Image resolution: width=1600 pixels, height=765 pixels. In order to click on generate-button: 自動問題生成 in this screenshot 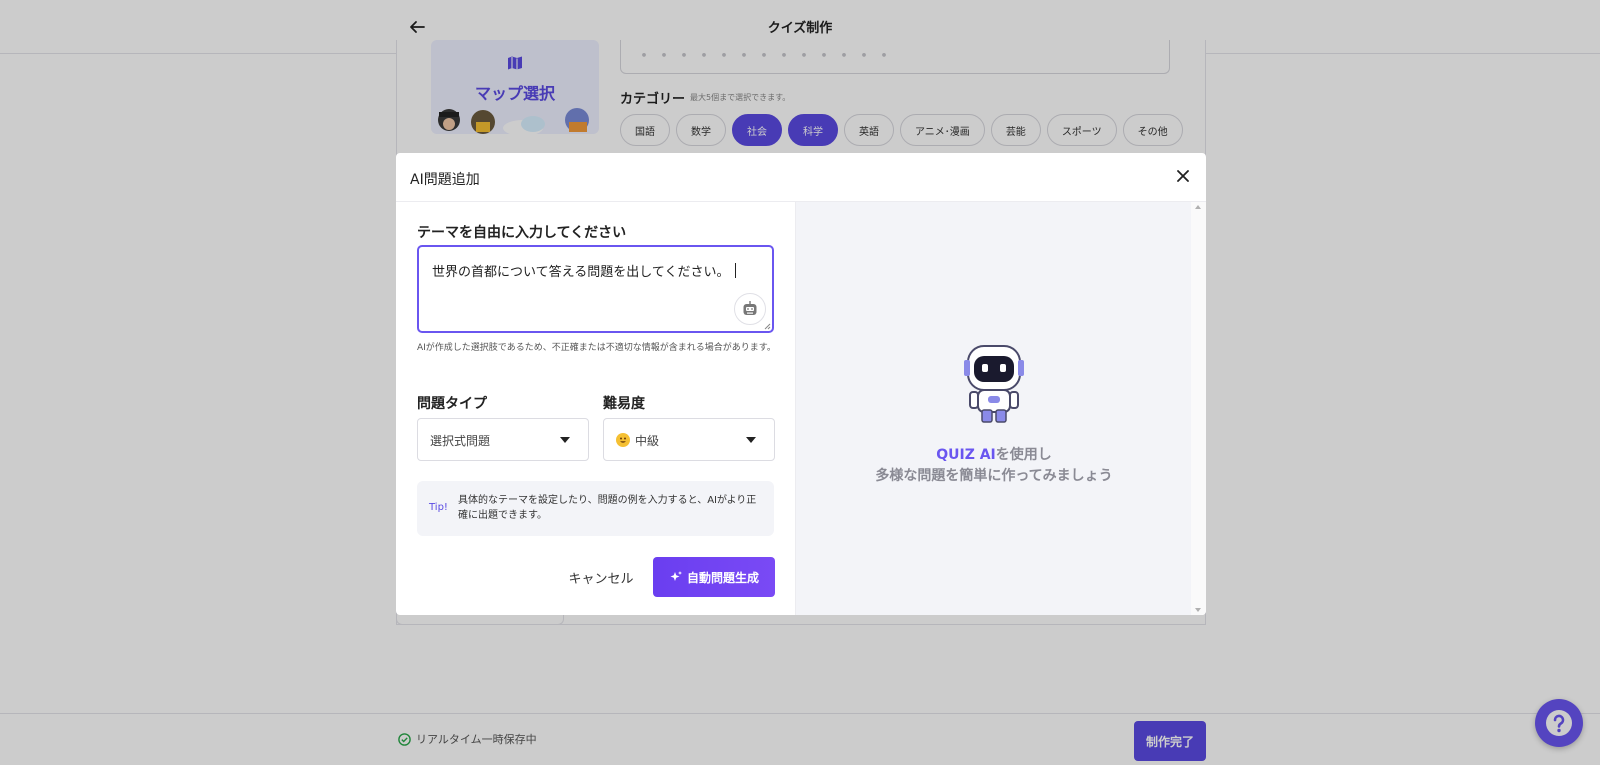, I will do `click(714, 577)`.